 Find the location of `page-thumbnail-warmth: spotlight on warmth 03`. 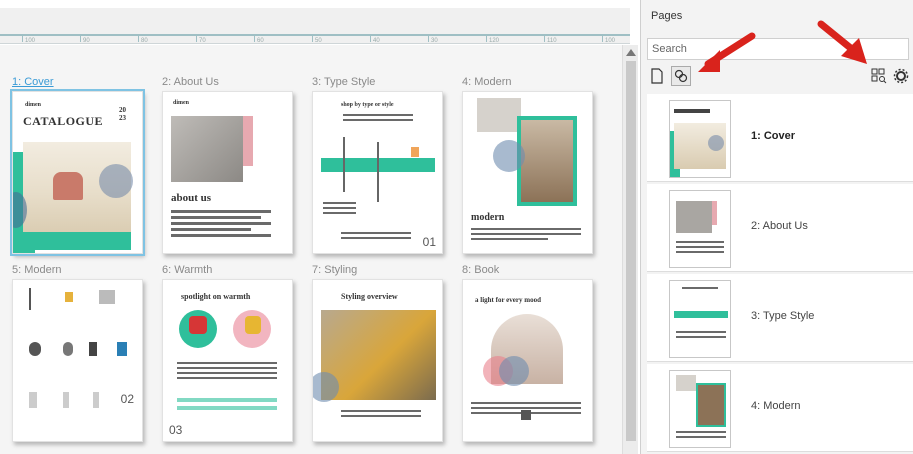

page-thumbnail-warmth: spotlight on warmth 03 is located at coordinates (227, 360).